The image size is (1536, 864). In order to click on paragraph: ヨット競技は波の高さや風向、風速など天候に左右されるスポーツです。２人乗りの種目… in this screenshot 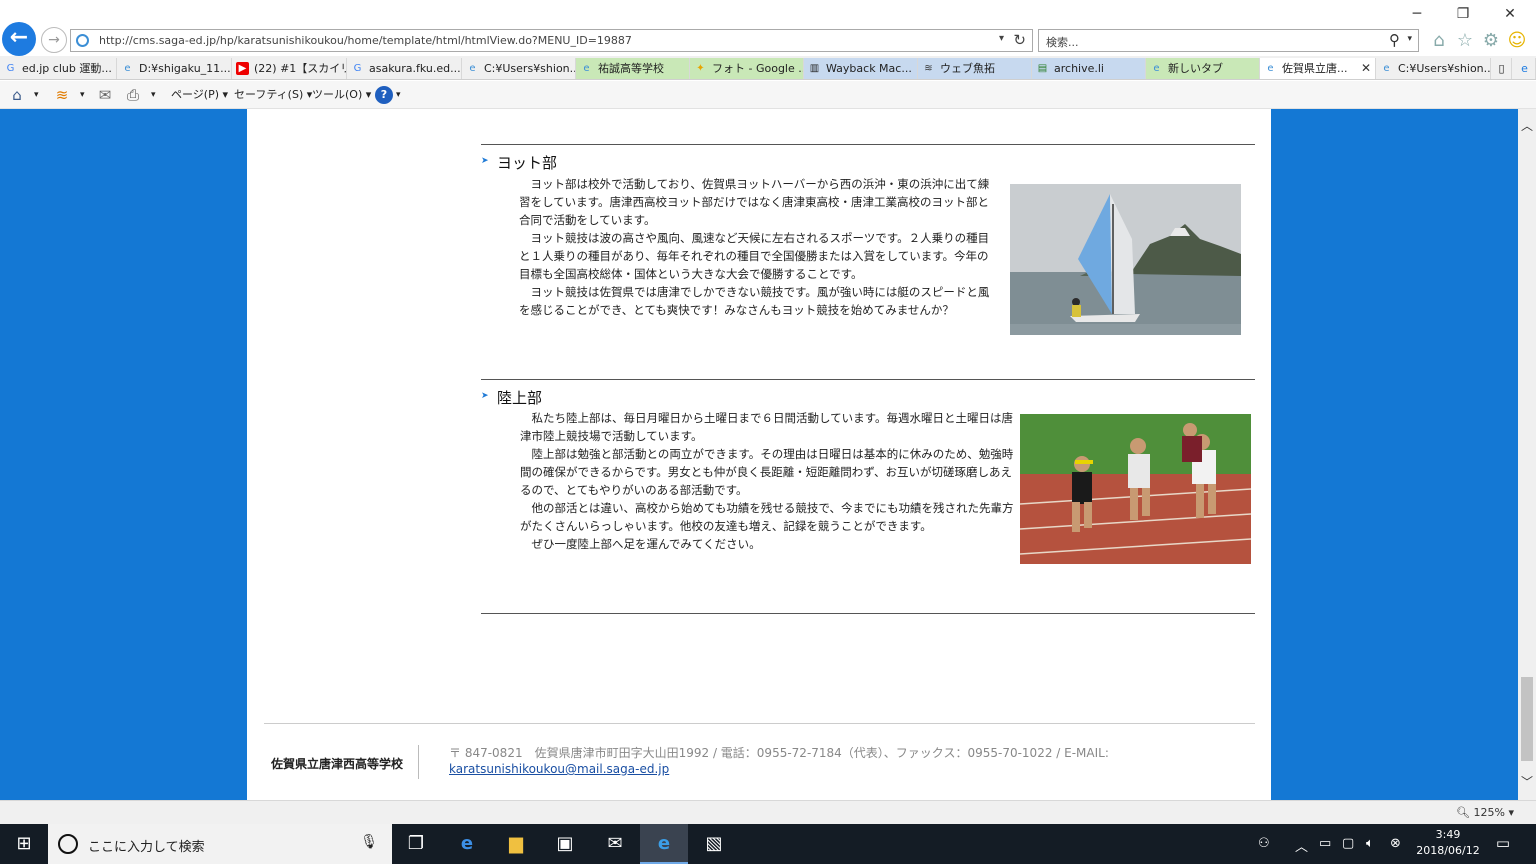, I will do `click(754, 256)`.